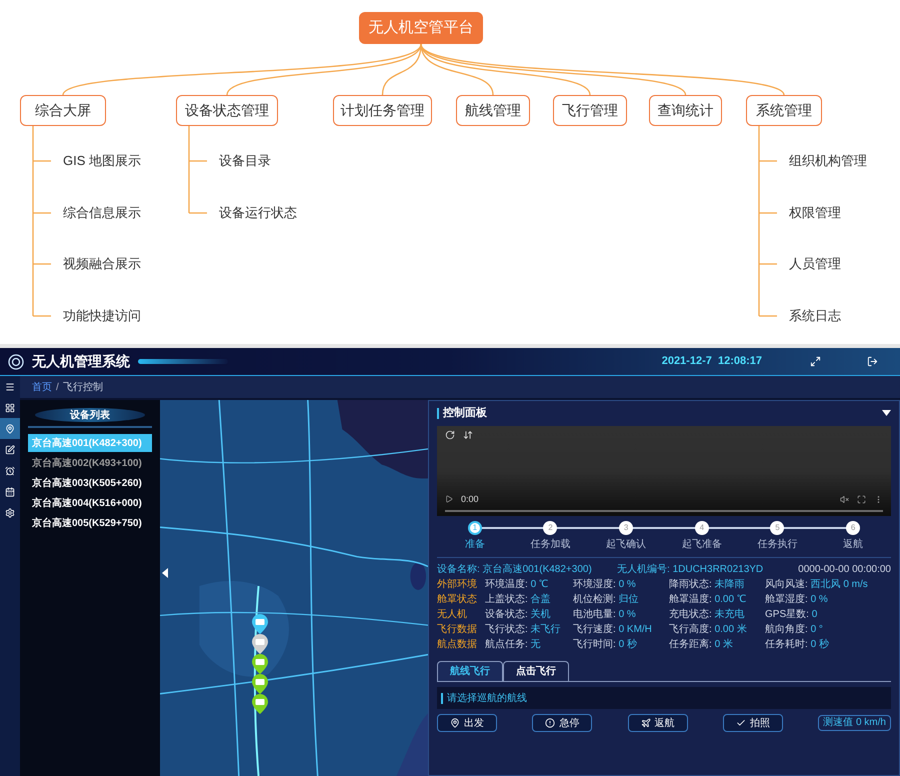 The width and height of the screenshot is (900, 776). What do you see at coordinates (102, 213) in the screenshot?
I see `leaf-label: 综合信息展示` at bounding box center [102, 213].